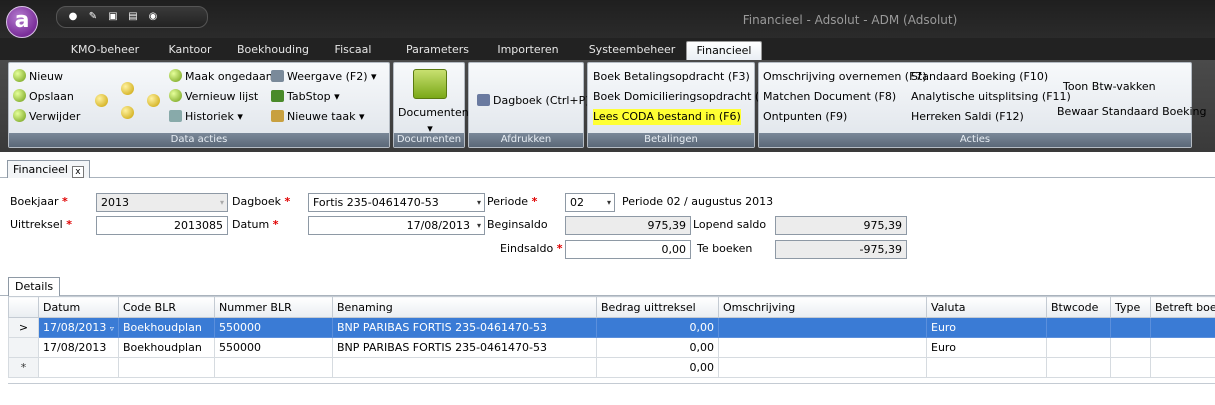 The height and width of the screenshot is (405, 1215). Describe the element at coordinates (698, 201) in the screenshot. I see `periode-description: Periode 02 / augustus 2013` at that location.